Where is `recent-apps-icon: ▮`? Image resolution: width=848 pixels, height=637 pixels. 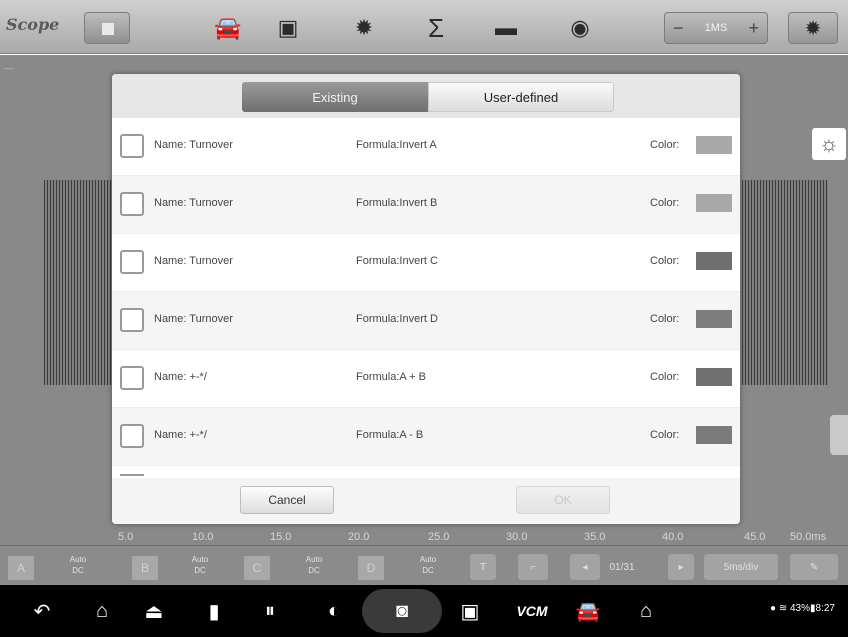 recent-apps-icon: ▮ is located at coordinates (214, 611).